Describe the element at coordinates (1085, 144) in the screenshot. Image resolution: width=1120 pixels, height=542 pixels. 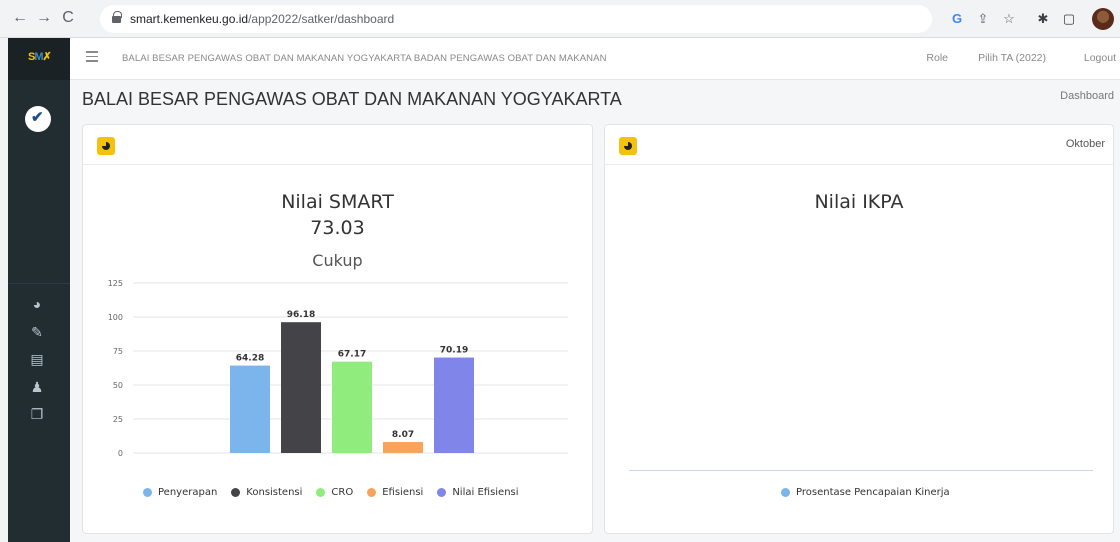
I see `month-label: Oktober` at that location.